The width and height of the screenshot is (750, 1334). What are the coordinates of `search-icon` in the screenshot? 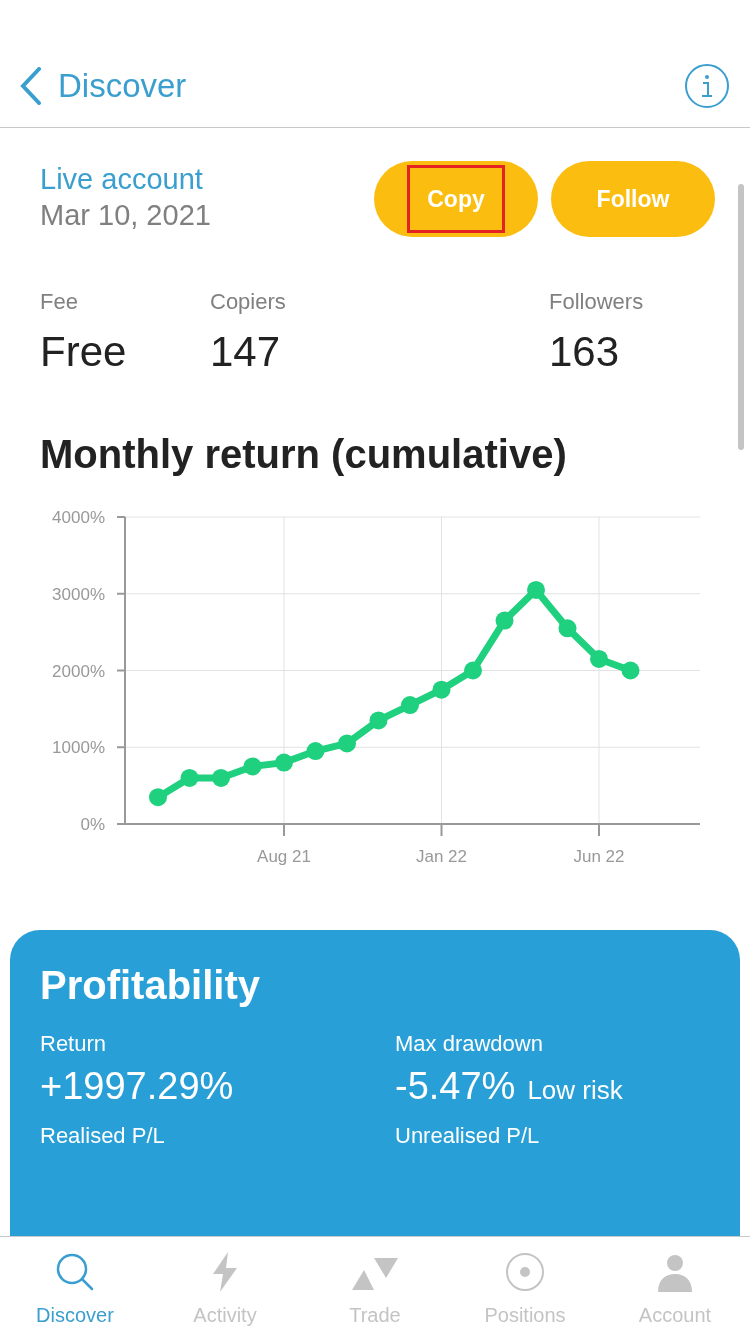 It's located at (75, 1272).